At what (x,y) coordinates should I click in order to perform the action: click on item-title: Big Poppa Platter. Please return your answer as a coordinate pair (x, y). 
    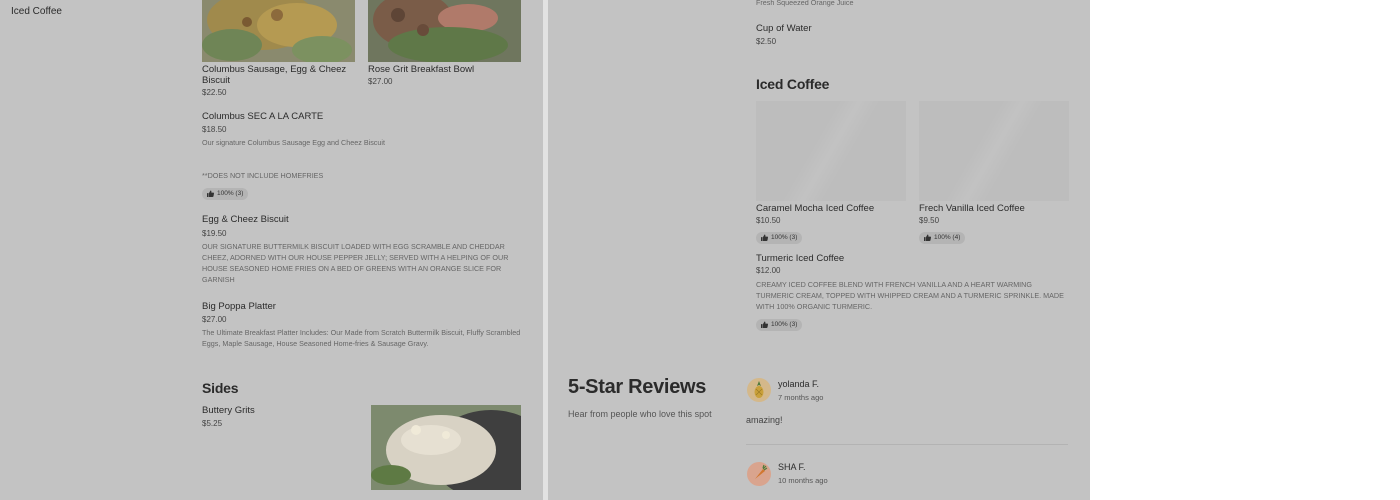
    Looking at the image, I should click on (239, 306).